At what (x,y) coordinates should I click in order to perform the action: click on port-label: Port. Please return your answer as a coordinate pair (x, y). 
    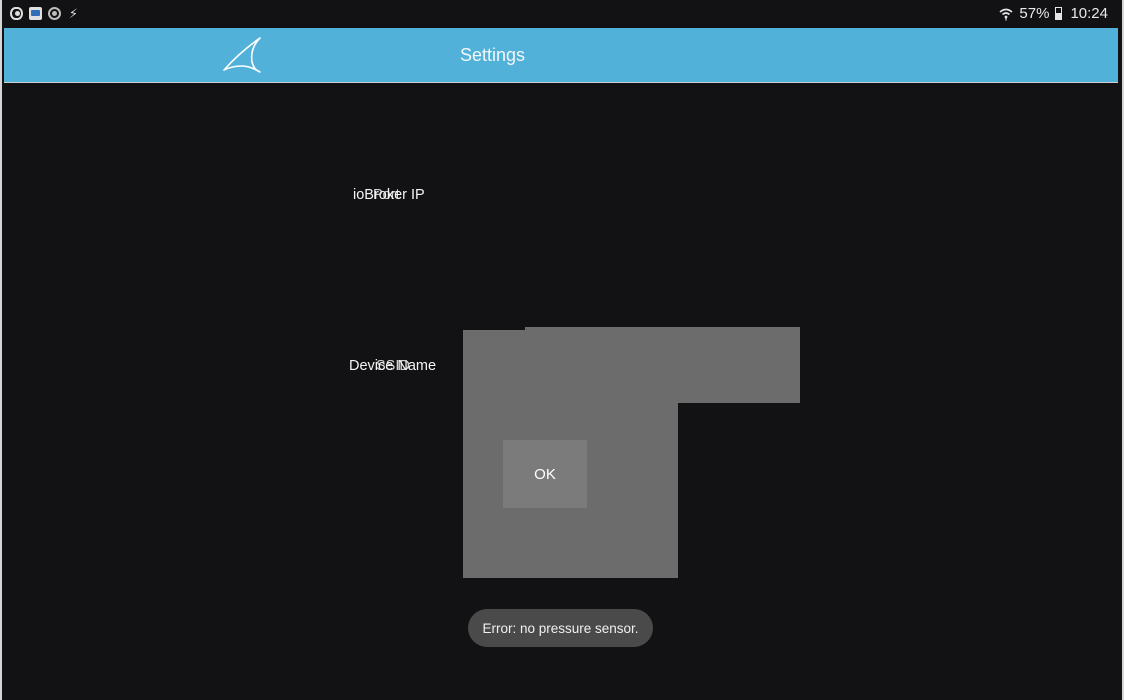
    Looking at the image, I should click on (386, 195).